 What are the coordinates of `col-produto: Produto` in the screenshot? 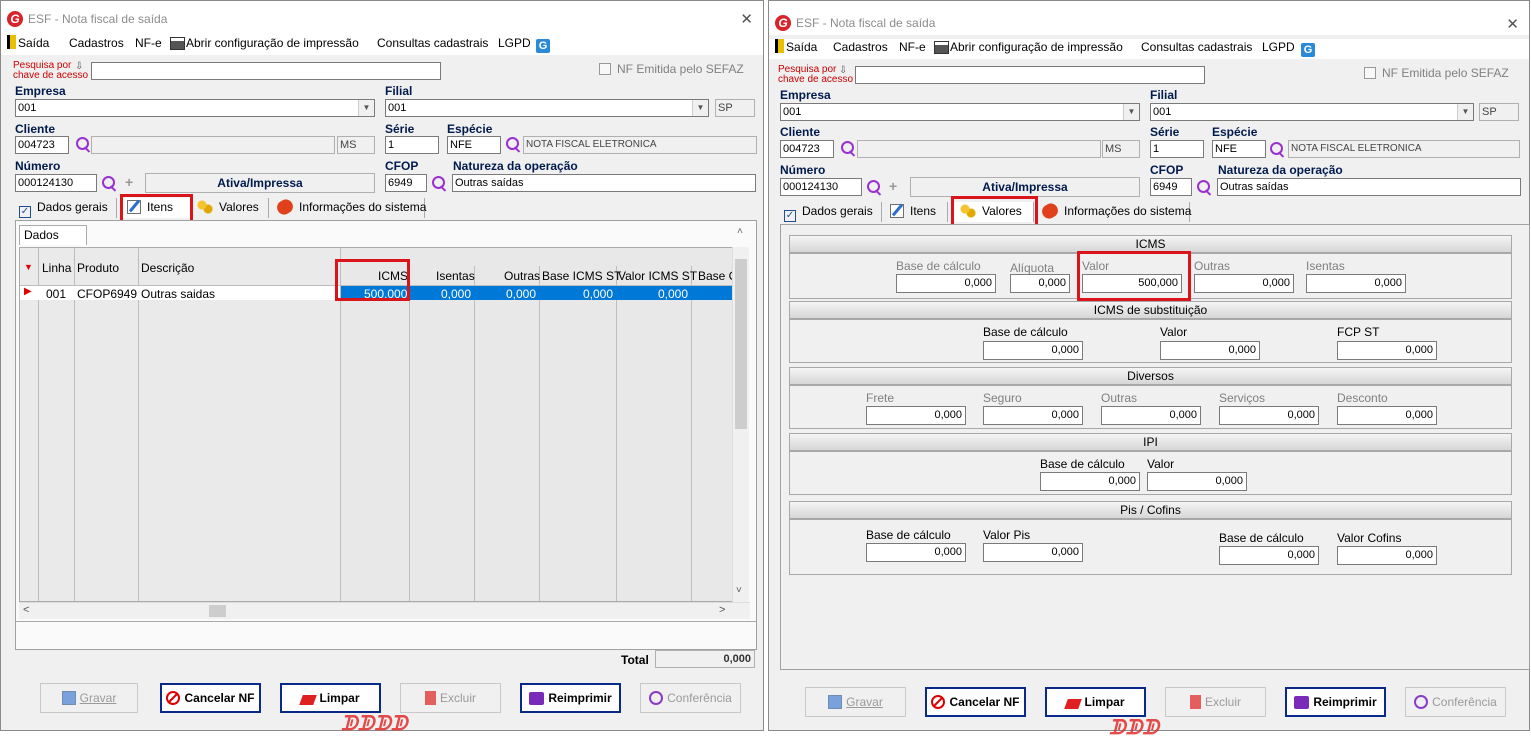 It's located at (98, 268).